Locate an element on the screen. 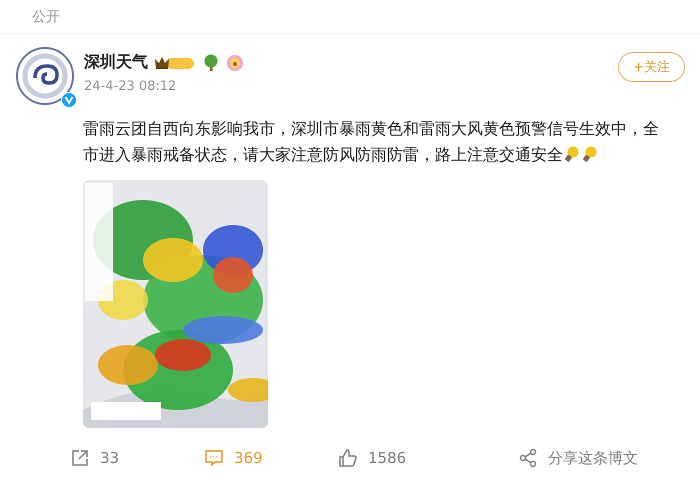 This screenshot has height=477, width=700. follow-button: +关注 is located at coordinates (651, 67).